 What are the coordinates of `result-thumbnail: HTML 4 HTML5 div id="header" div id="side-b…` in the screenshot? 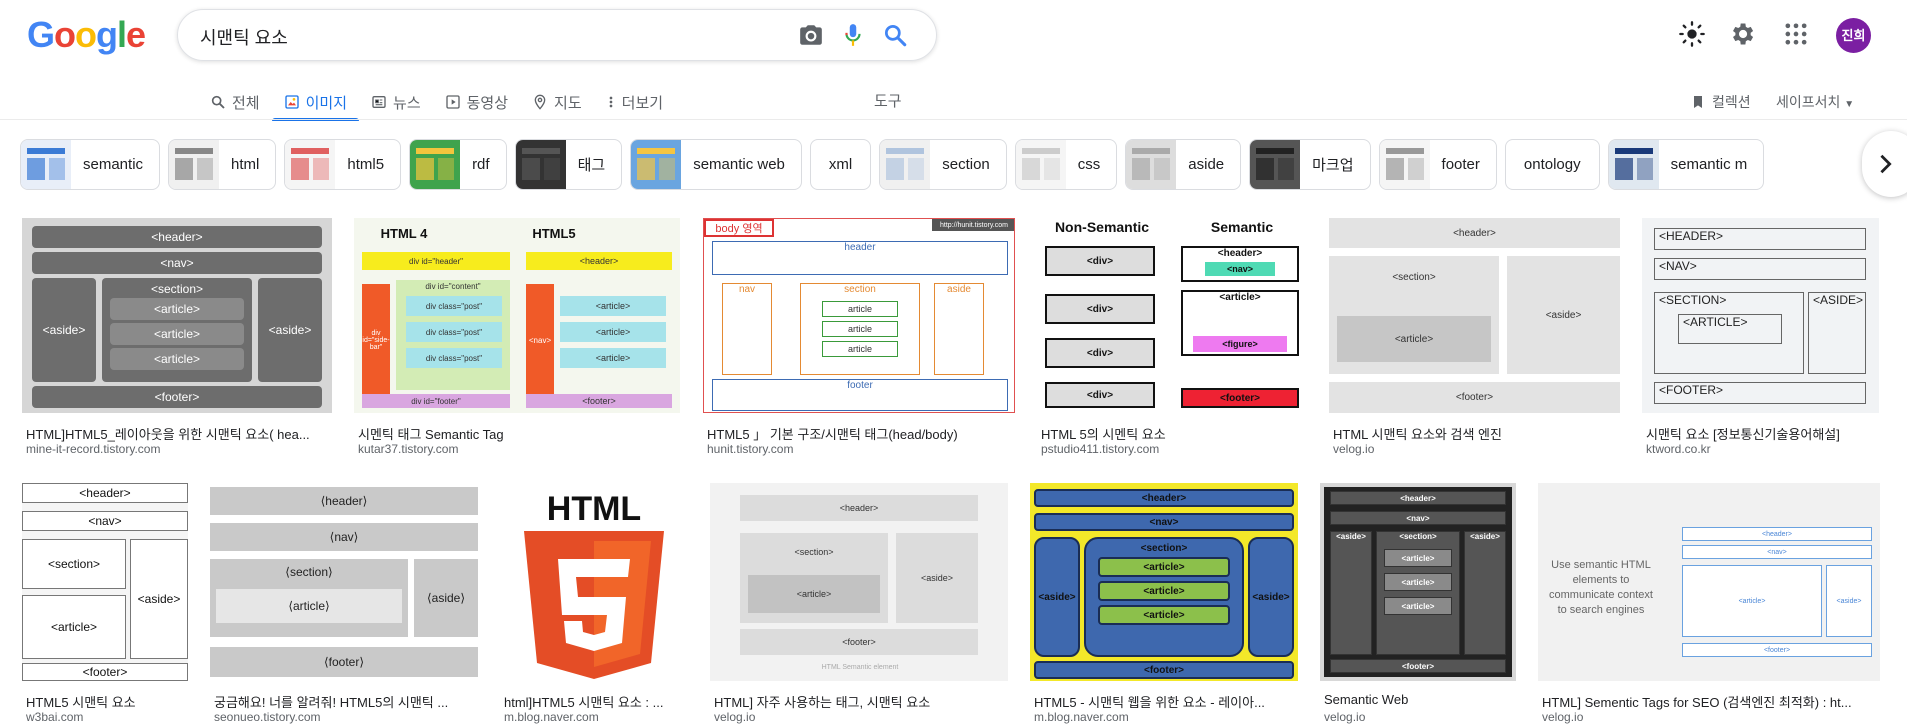 It's located at (517, 315).